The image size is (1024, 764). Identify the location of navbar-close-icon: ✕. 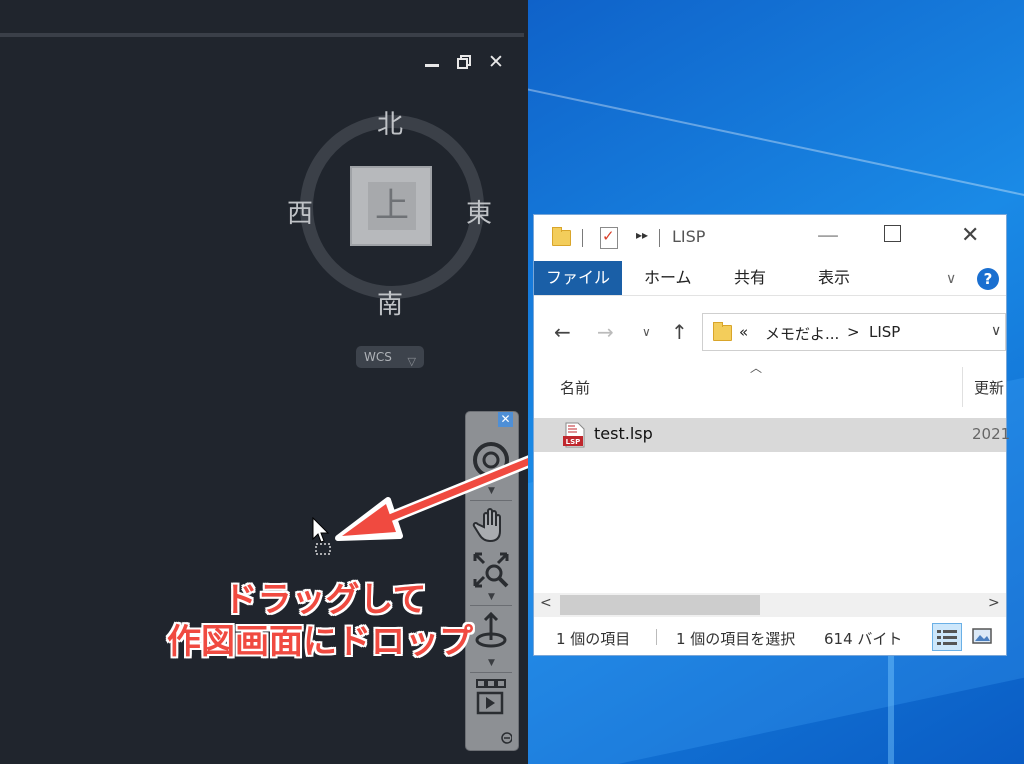
(505, 419).